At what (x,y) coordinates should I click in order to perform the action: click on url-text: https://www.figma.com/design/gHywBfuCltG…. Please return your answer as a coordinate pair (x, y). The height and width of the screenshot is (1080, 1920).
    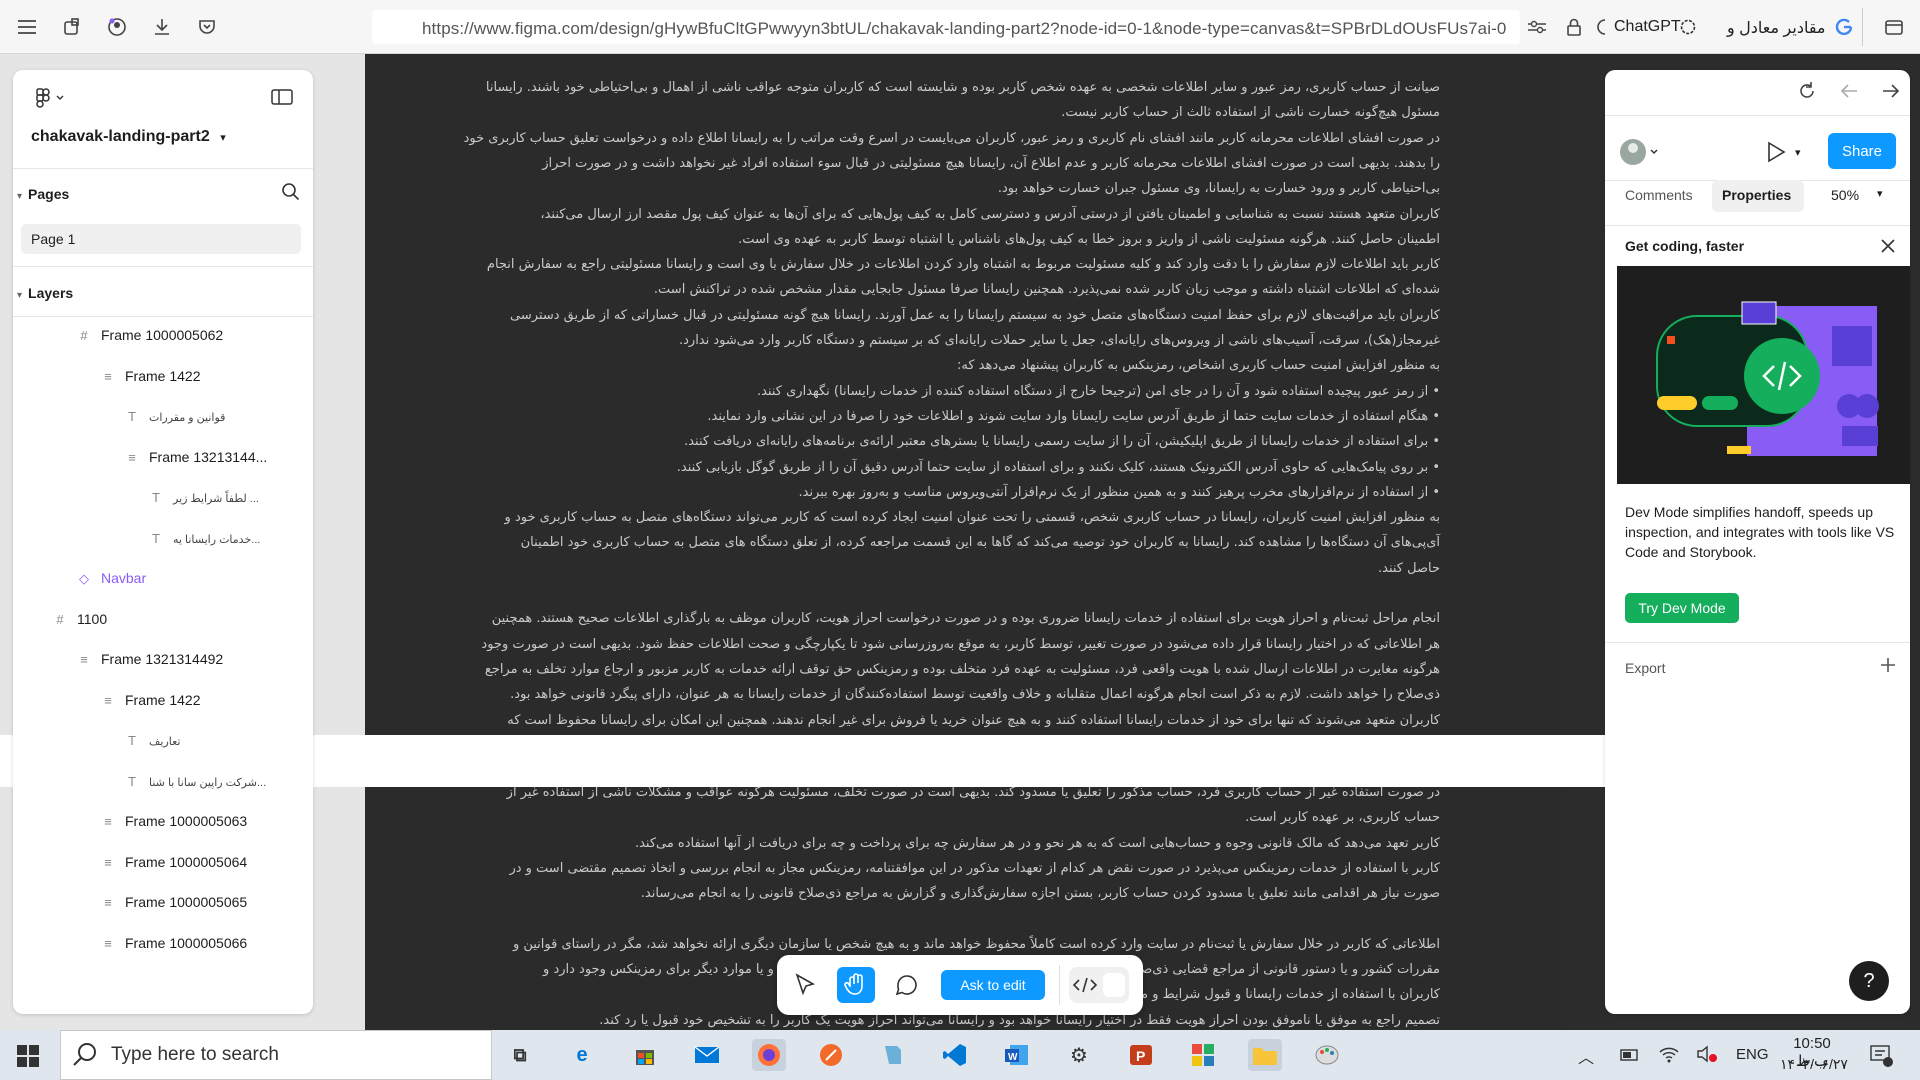
    Looking at the image, I should click on (964, 29).